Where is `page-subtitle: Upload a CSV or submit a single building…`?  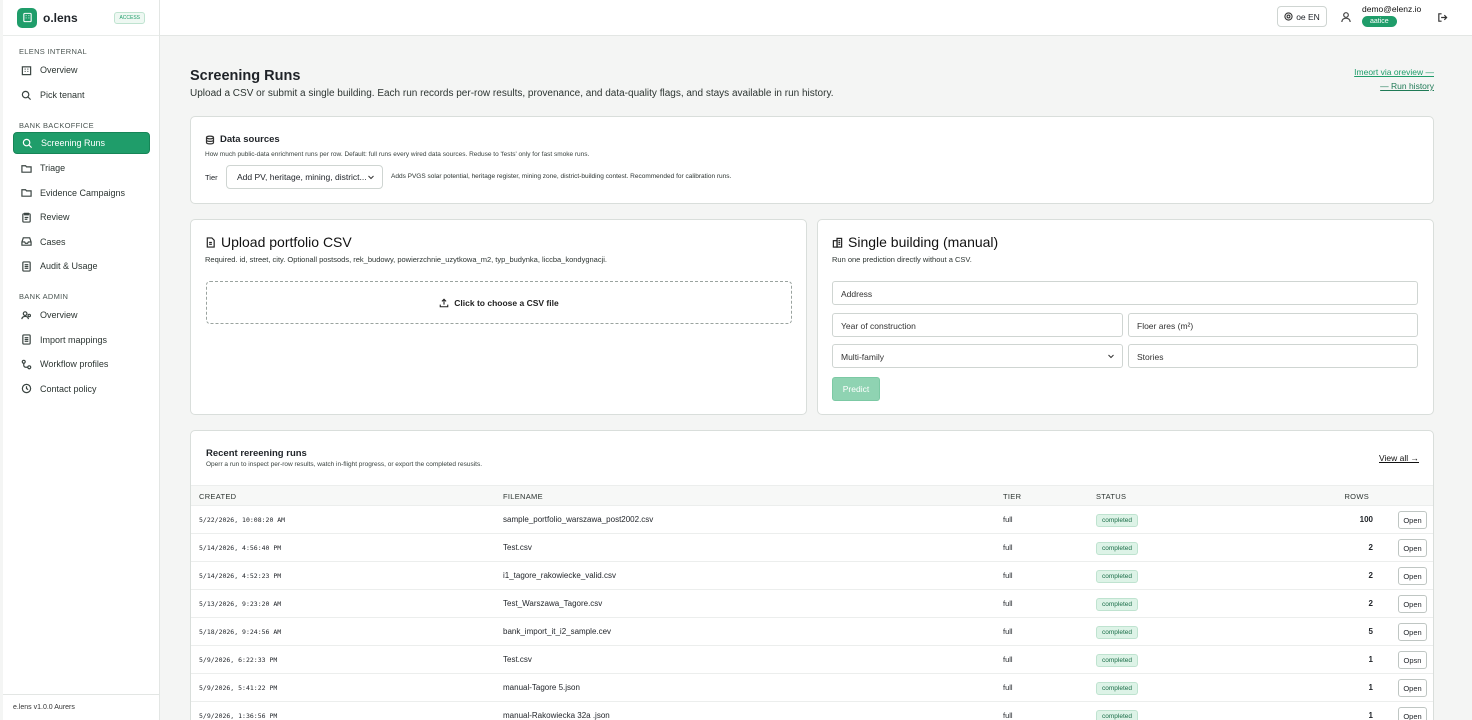 page-subtitle: Upload a CSV or submit a single building… is located at coordinates (512, 93).